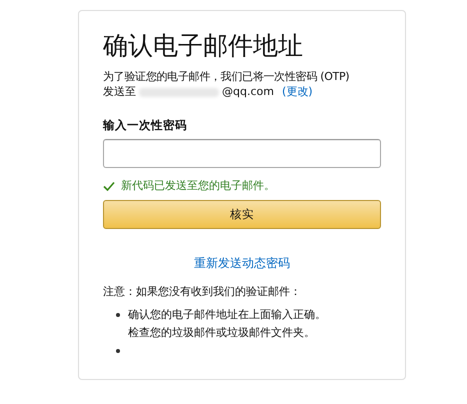 The width and height of the screenshot is (467, 404). Describe the element at coordinates (118, 315) in the screenshot. I see `bullet-icon` at that location.